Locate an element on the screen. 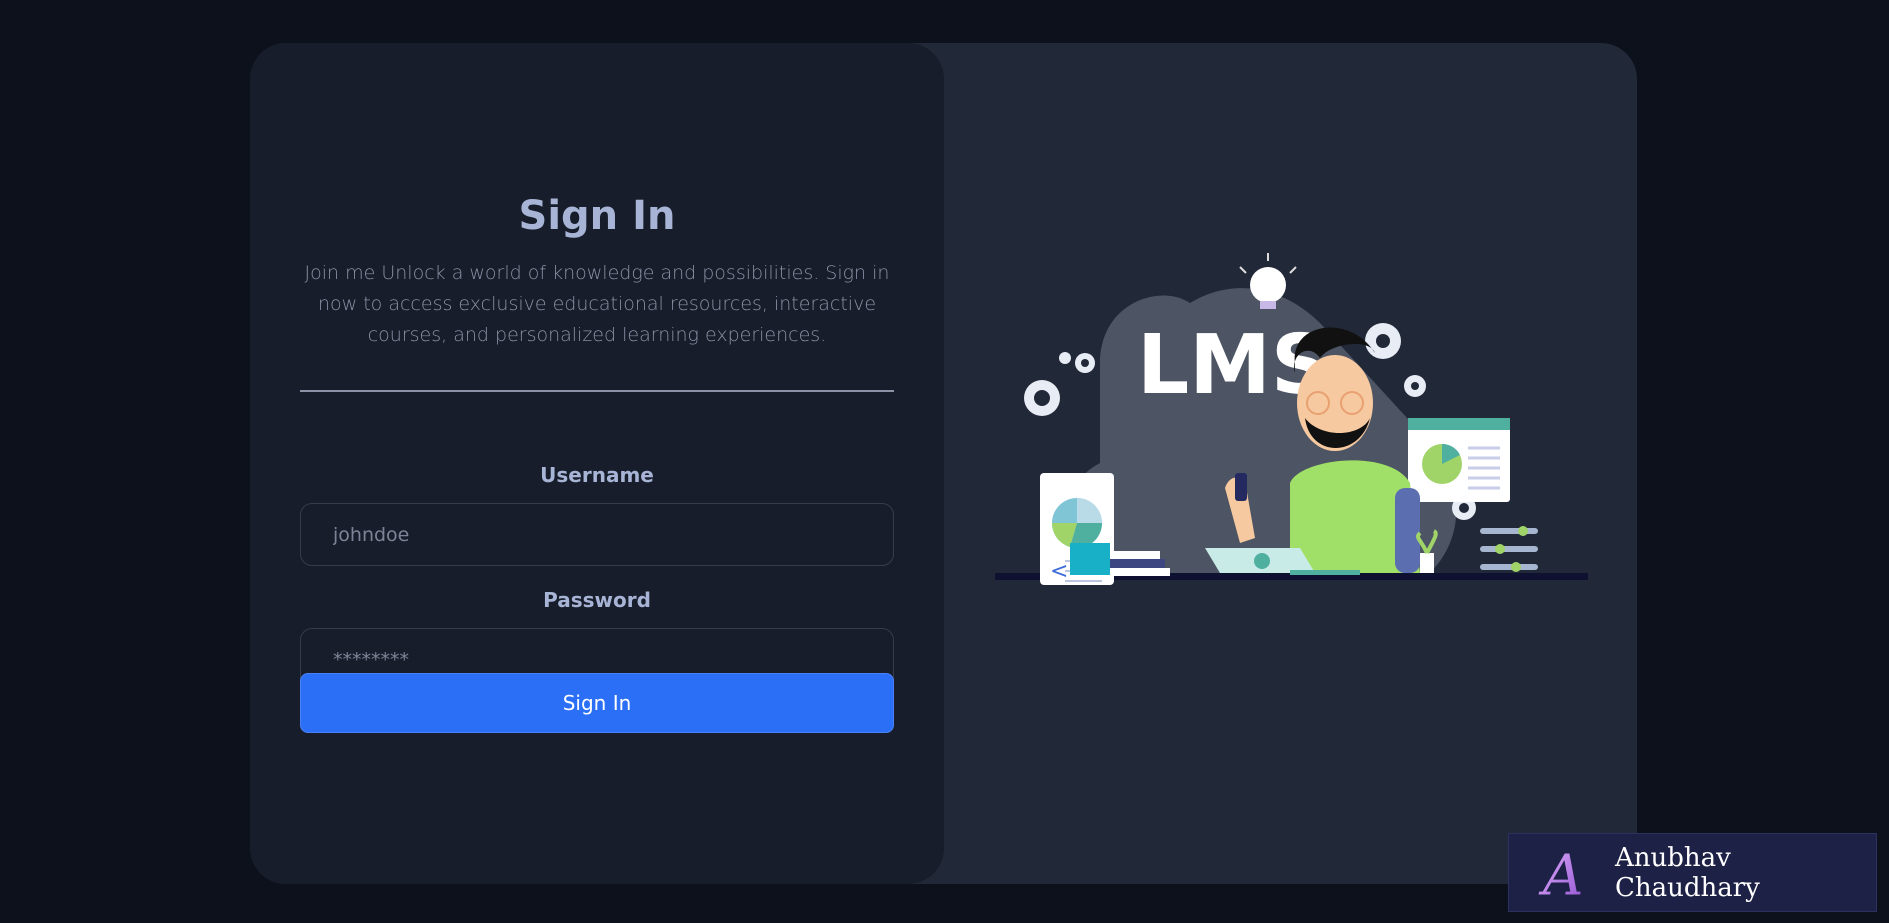  author-badge: A Anubhav Chaudhary is located at coordinates (1692, 872).